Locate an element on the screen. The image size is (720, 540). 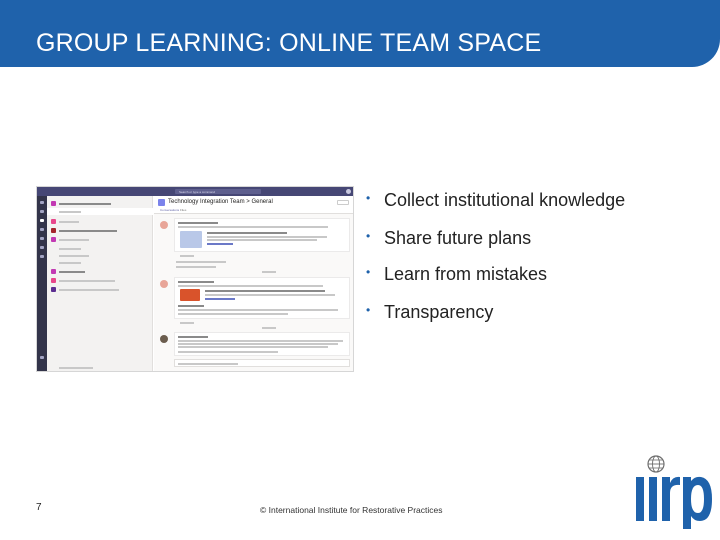
apps-icon is located at coordinates (42, 256).